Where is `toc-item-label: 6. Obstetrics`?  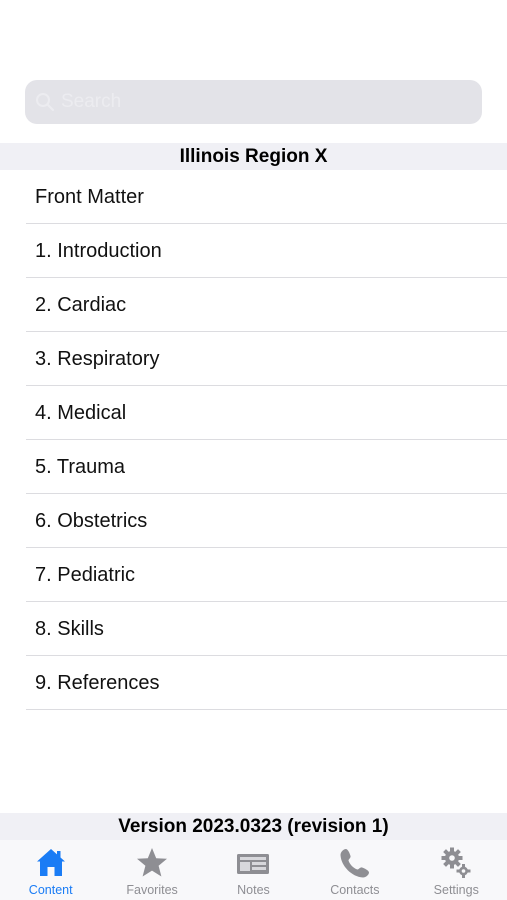 toc-item-label: 6. Obstetrics is located at coordinates (91, 521).